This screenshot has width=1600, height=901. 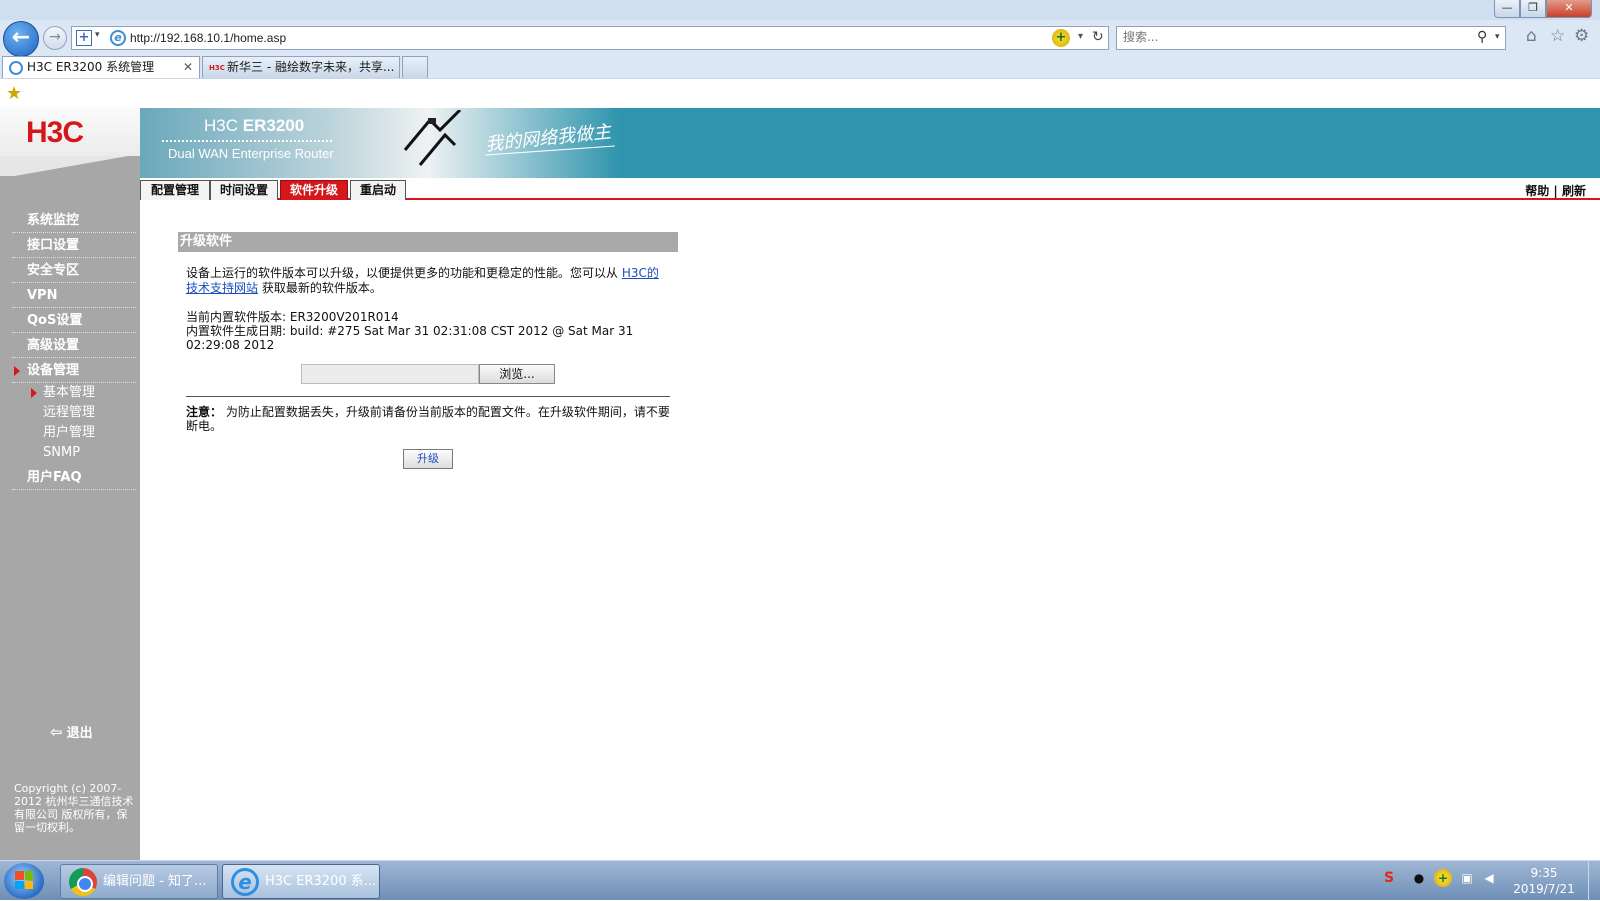 What do you see at coordinates (1581, 36) in the screenshot?
I see `gear-icon: ⚙` at bounding box center [1581, 36].